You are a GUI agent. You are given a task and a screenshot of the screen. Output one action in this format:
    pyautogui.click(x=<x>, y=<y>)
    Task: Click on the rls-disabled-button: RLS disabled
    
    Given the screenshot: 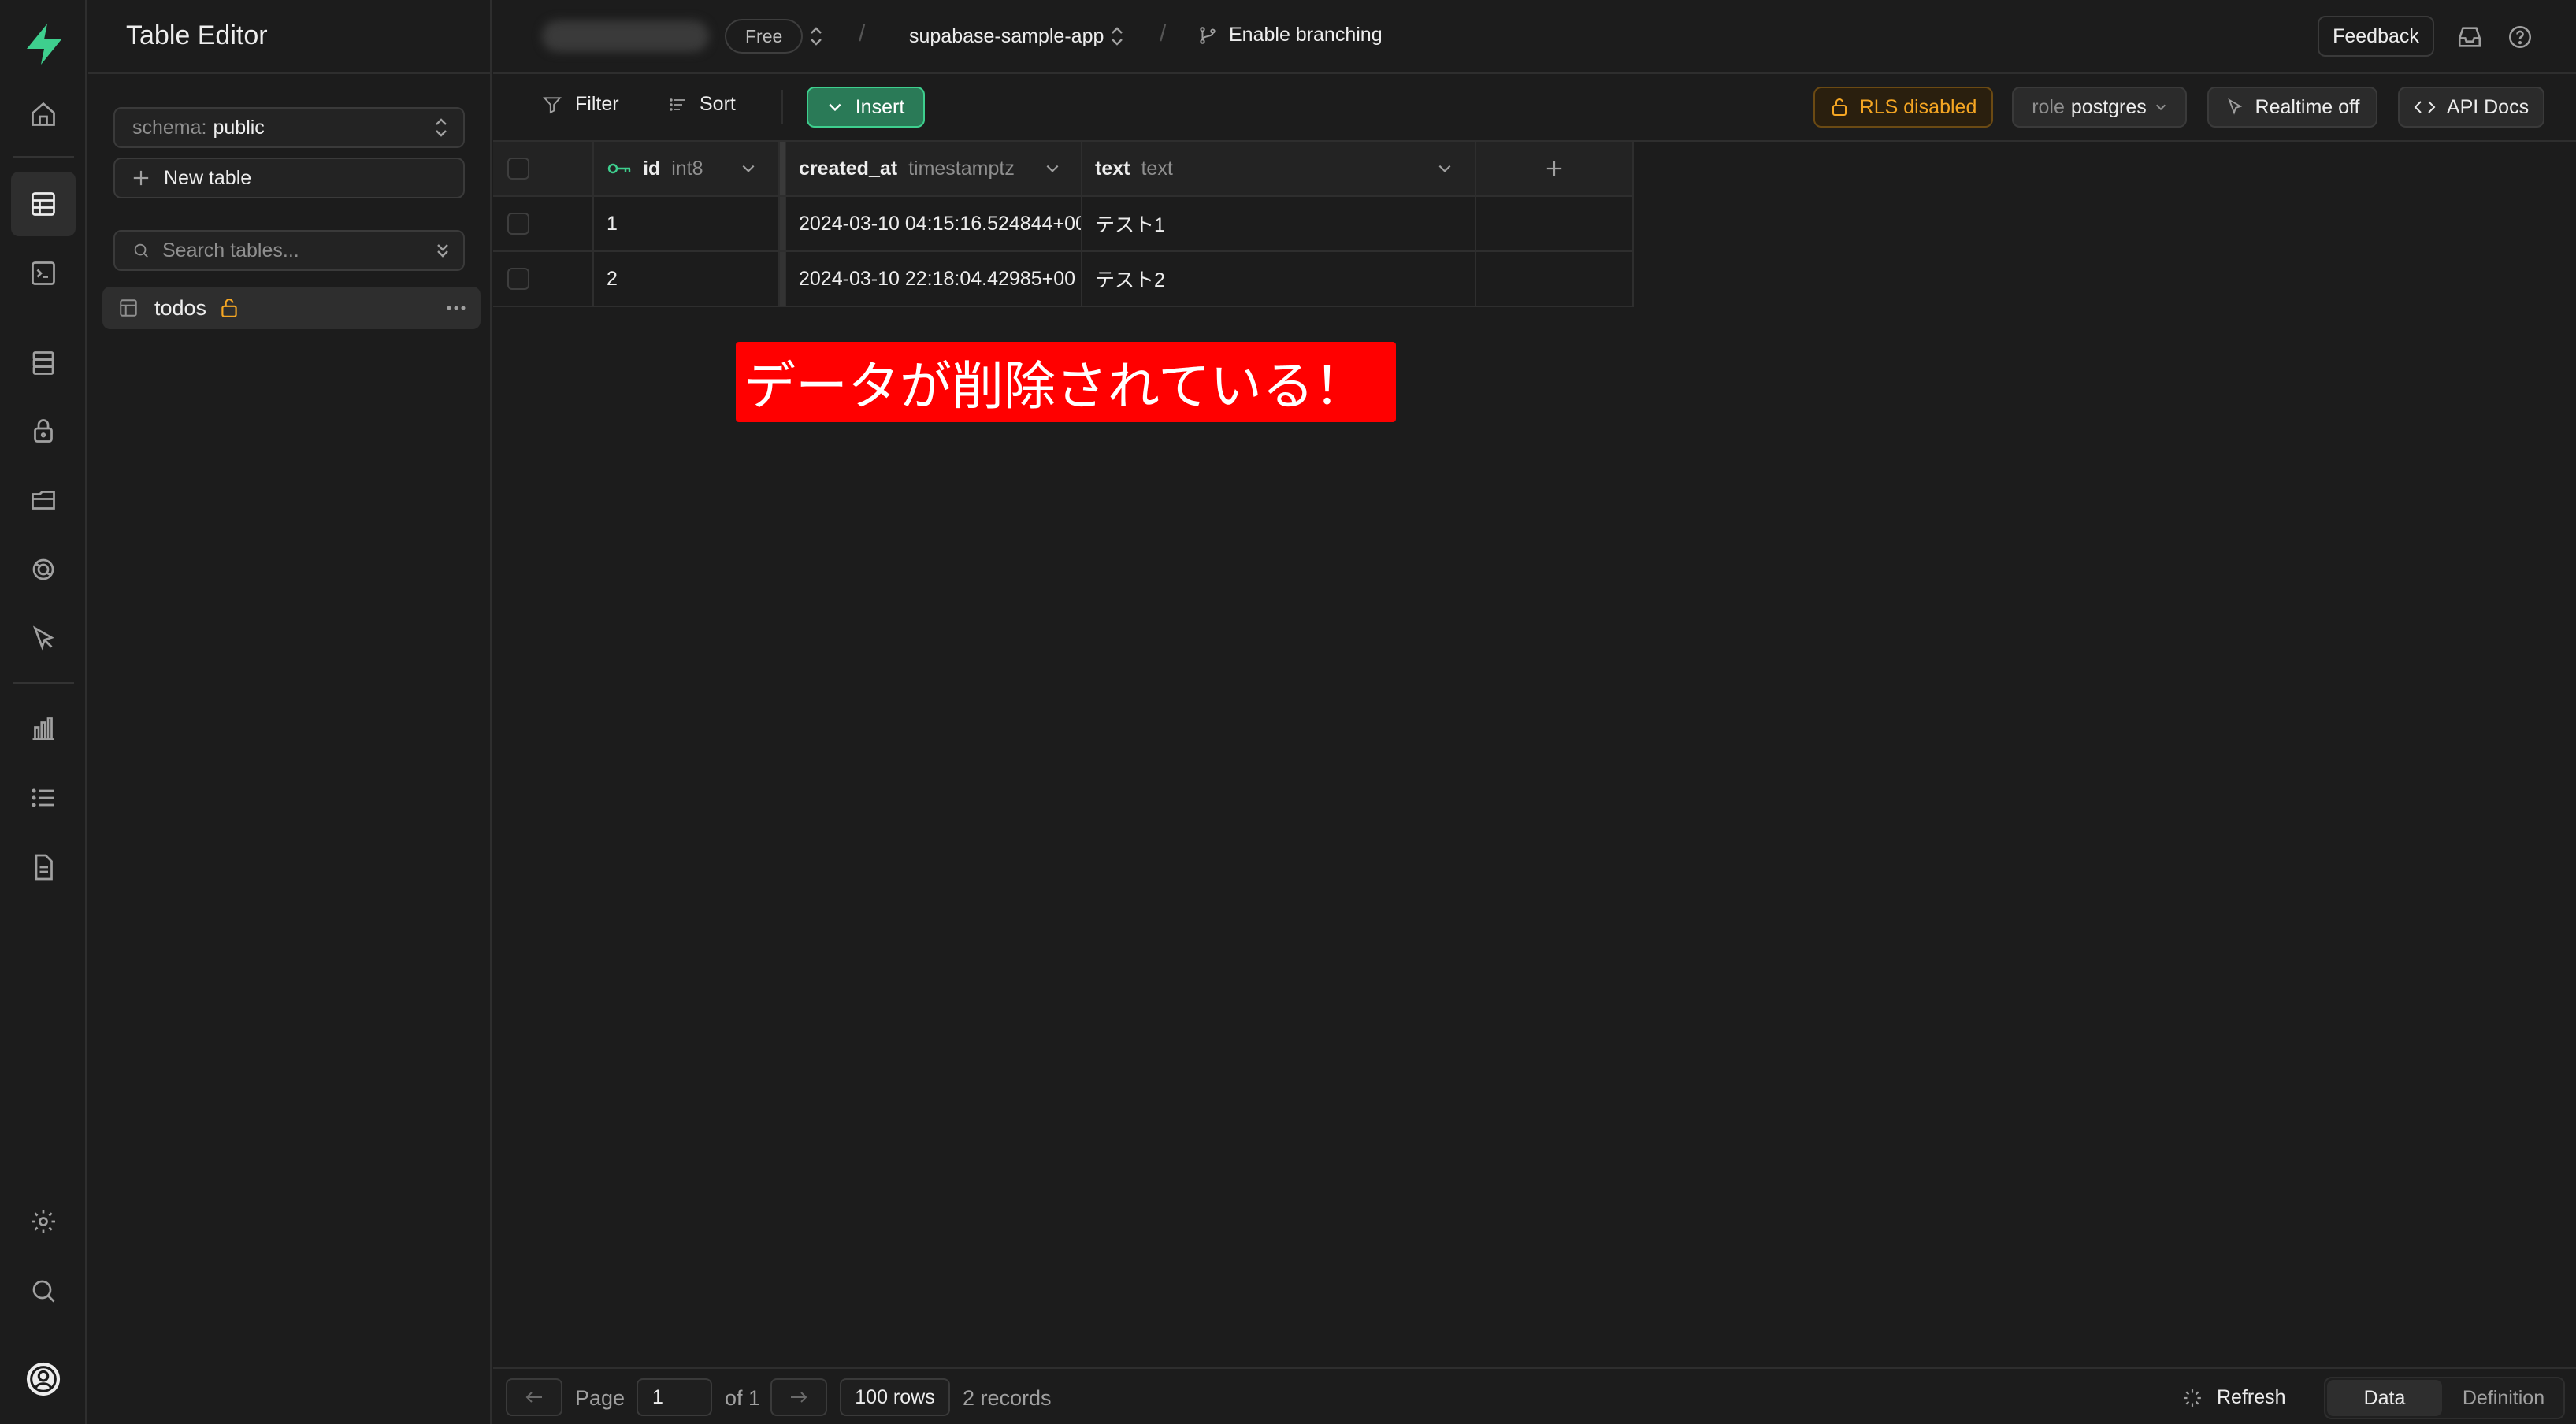 What is the action you would take?
    pyautogui.click(x=1903, y=107)
    